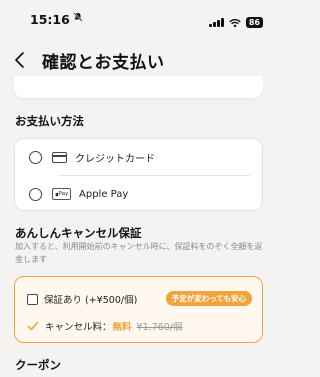 The width and height of the screenshot is (320, 377). I want to click on insurance-checkbox, so click(32, 299).